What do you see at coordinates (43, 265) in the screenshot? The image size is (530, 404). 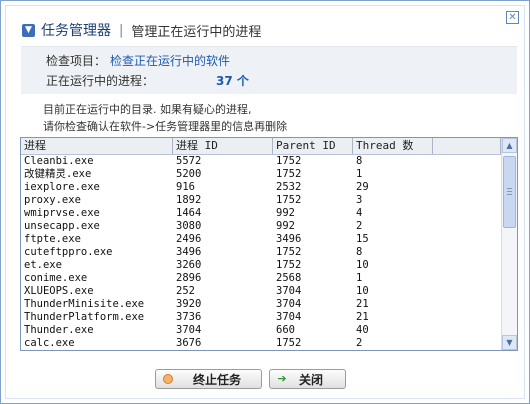 I see `cell-process: et.exe` at bounding box center [43, 265].